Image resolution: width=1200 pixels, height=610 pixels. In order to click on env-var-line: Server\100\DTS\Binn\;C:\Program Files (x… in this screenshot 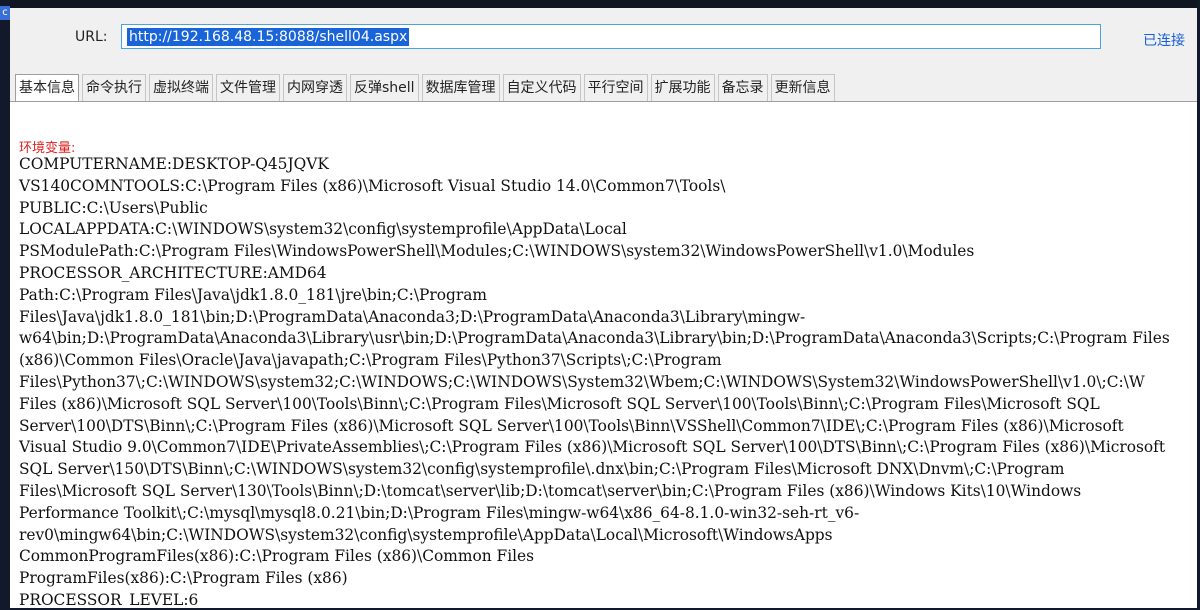, I will do `click(571, 425)`.